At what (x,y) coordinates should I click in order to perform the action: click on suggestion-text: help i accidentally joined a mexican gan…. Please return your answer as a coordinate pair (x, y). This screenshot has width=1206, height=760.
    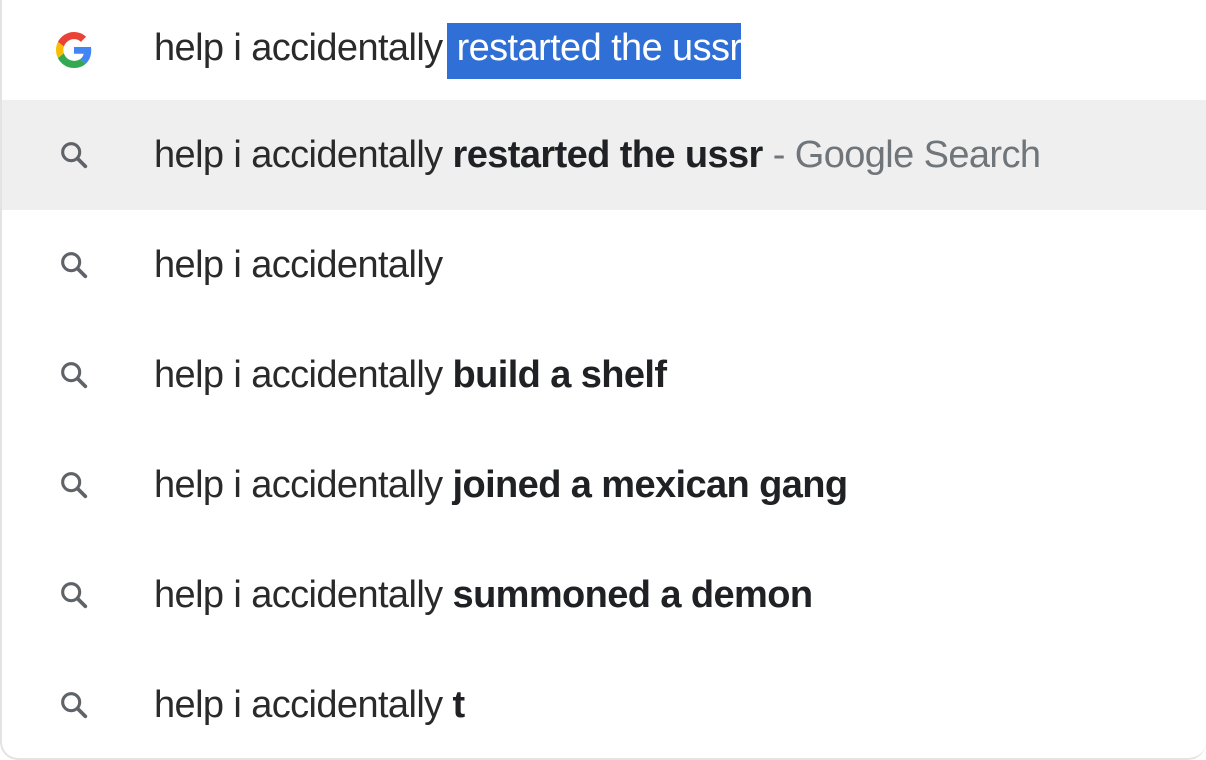
    Looking at the image, I should click on (501, 485).